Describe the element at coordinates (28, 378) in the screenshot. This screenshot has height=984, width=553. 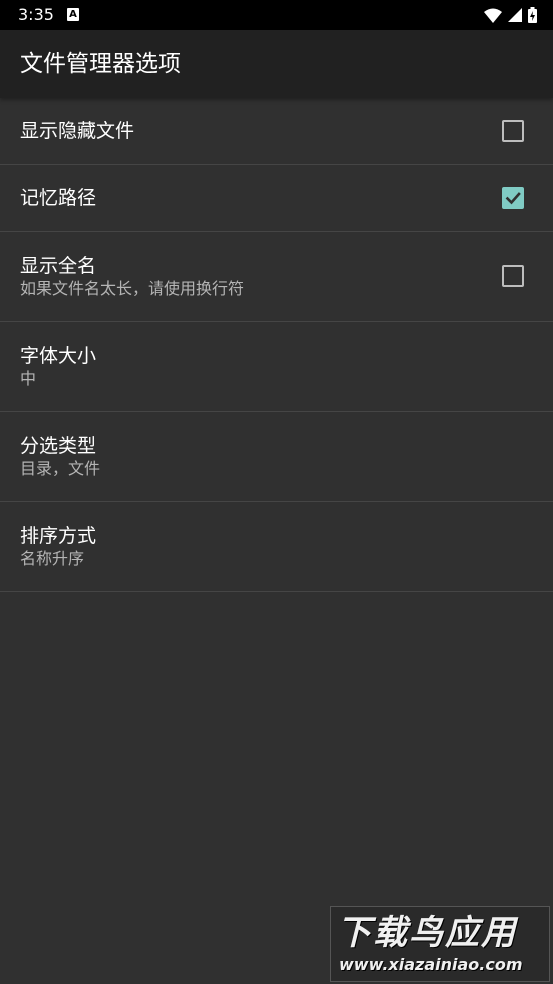
I see `pref-summary: 中` at that location.